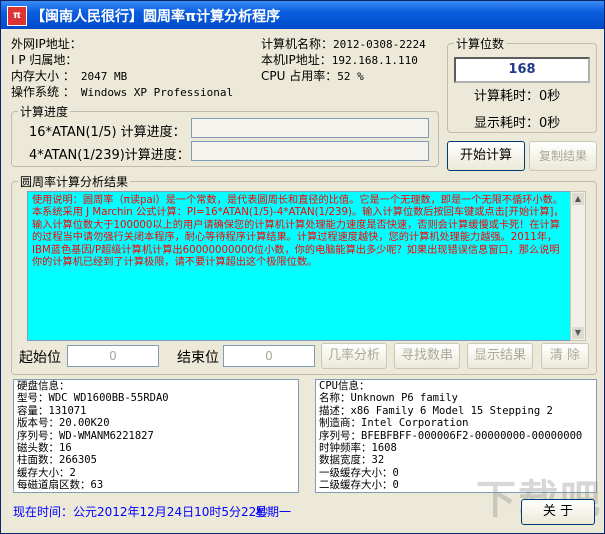 The width and height of the screenshot is (605, 534). I want to click on external-ip-label: 外网IP地址：, so click(46, 44).